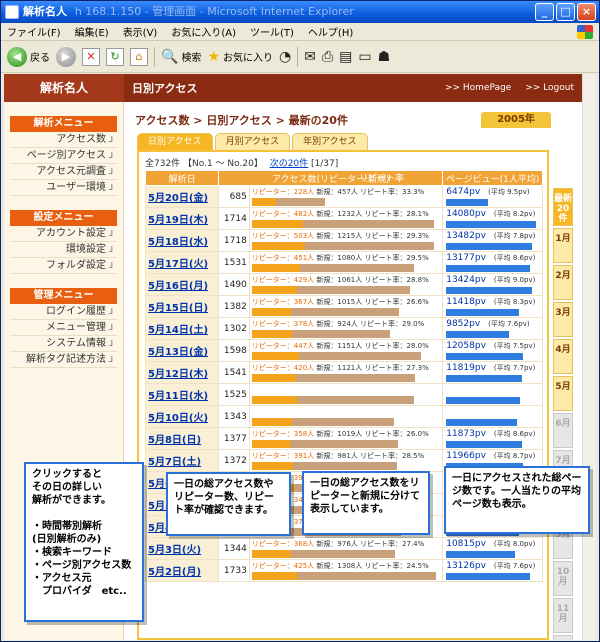 This screenshot has height=642, width=600. I want to click on pageview-count: 13424, so click(460, 280).